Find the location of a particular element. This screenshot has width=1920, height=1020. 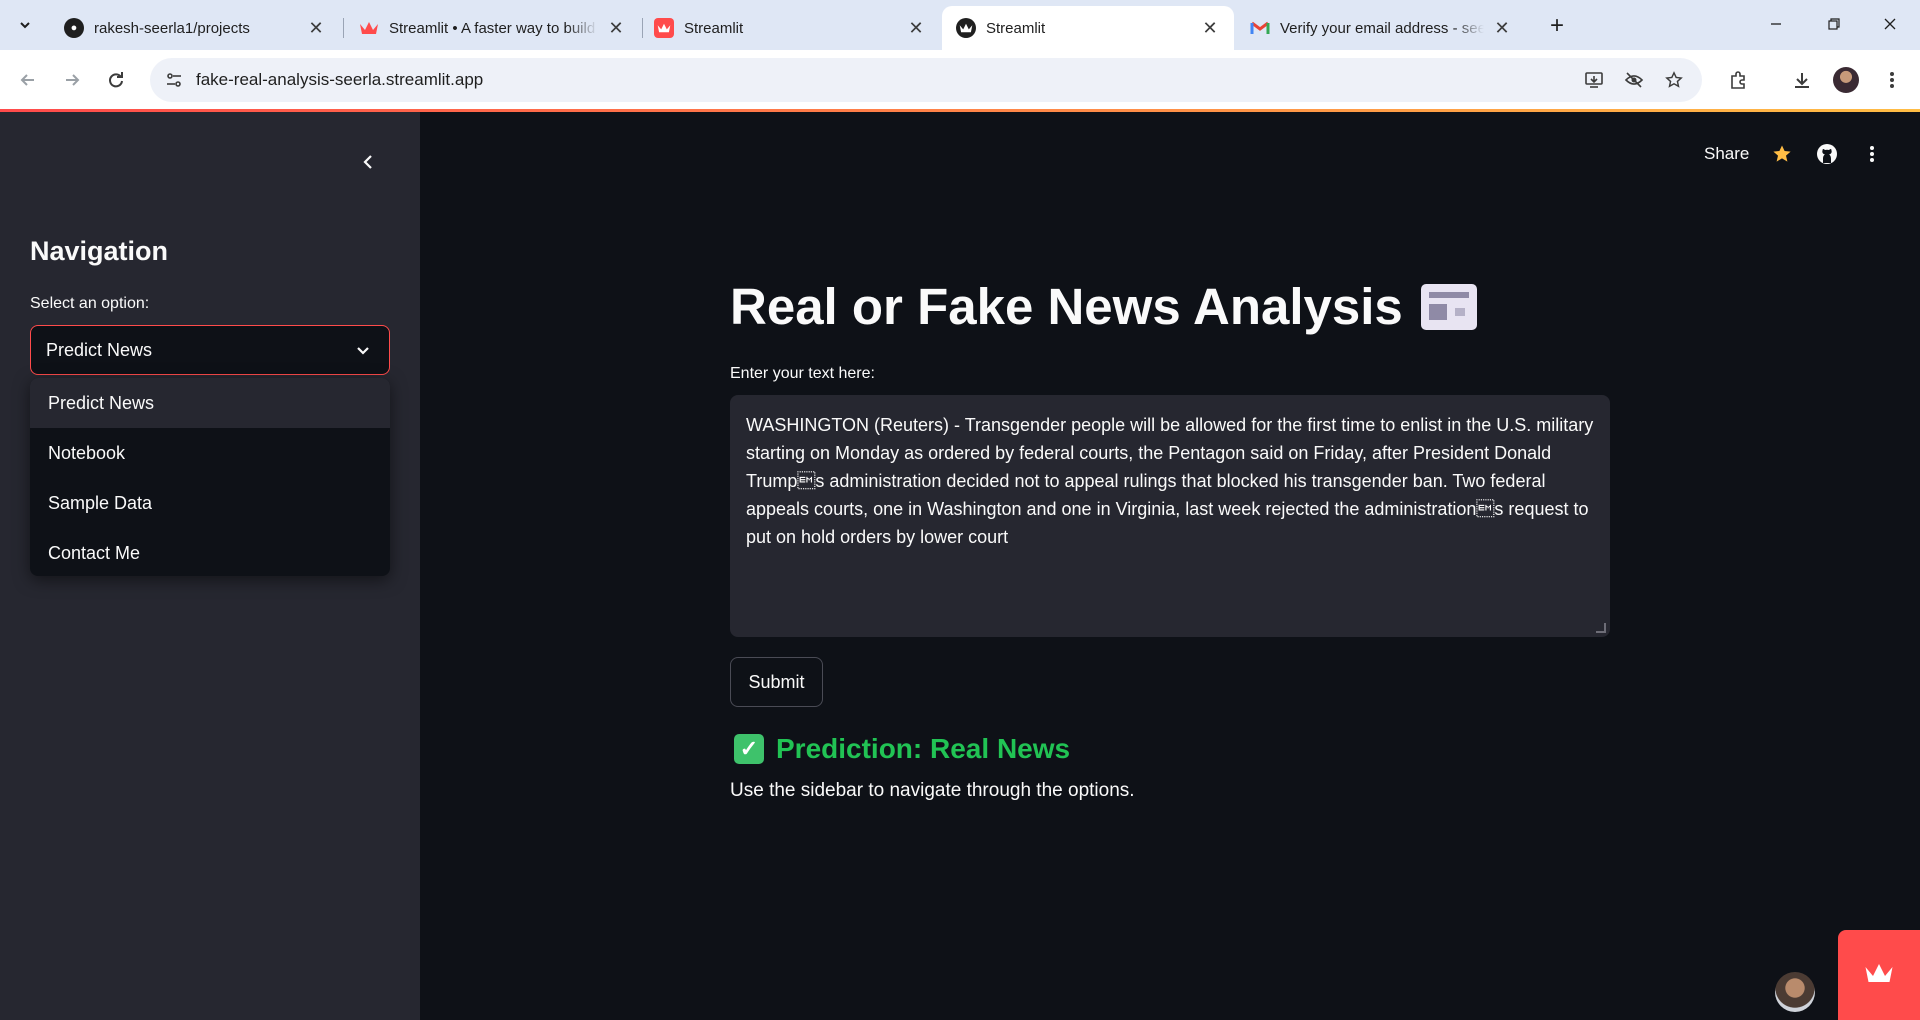

back-arrow-icon is located at coordinates (28, 80).